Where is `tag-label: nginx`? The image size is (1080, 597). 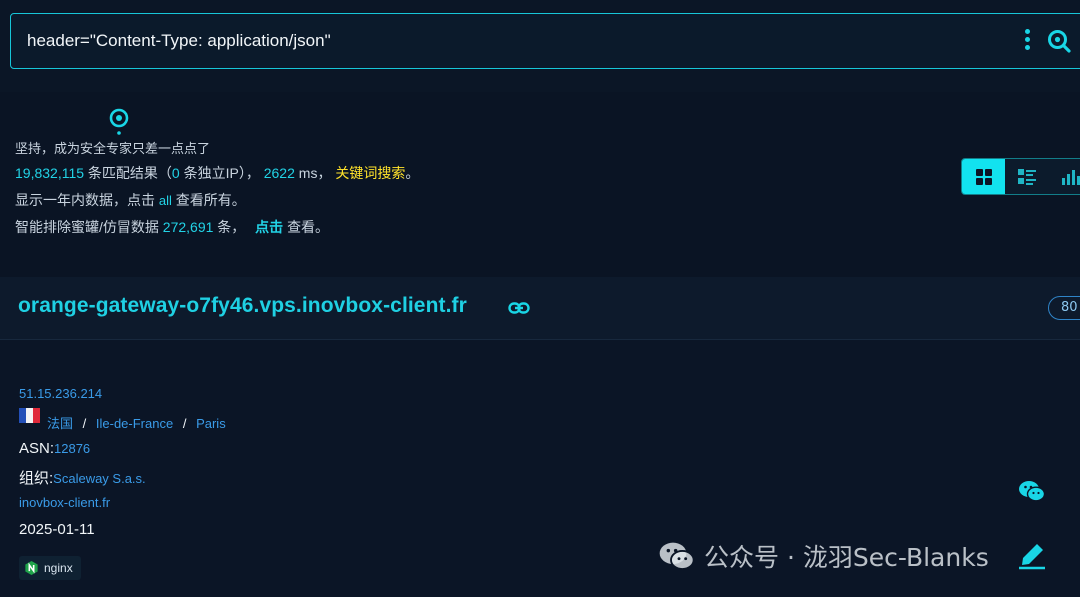 tag-label: nginx is located at coordinates (58, 568).